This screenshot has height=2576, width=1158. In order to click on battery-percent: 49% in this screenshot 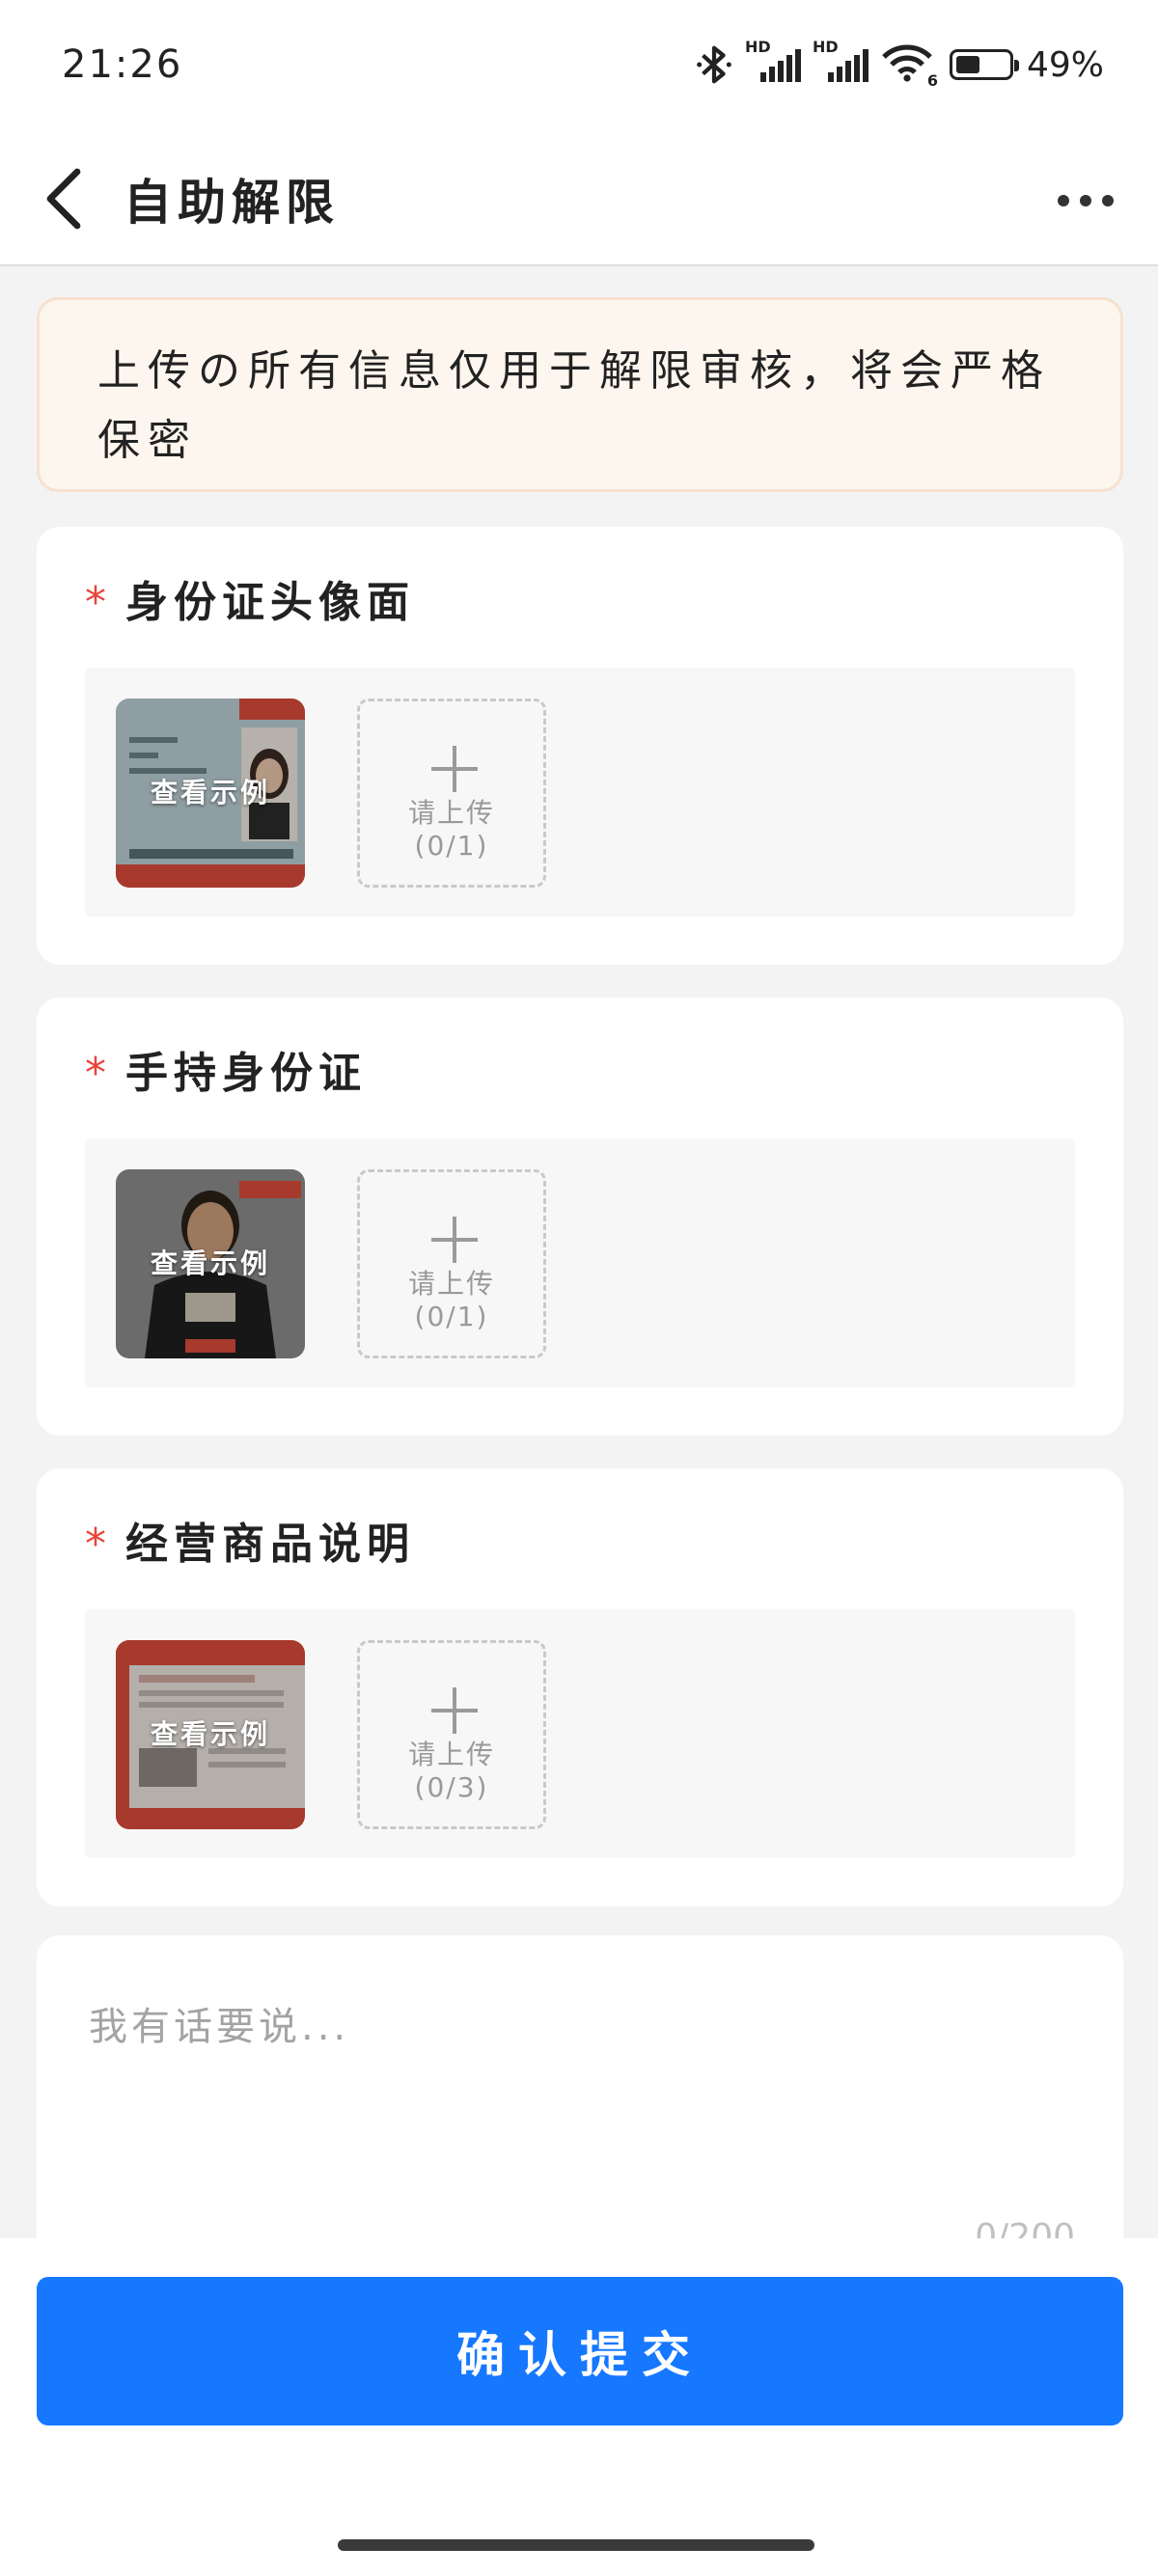, I will do `click(1065, 64)`.